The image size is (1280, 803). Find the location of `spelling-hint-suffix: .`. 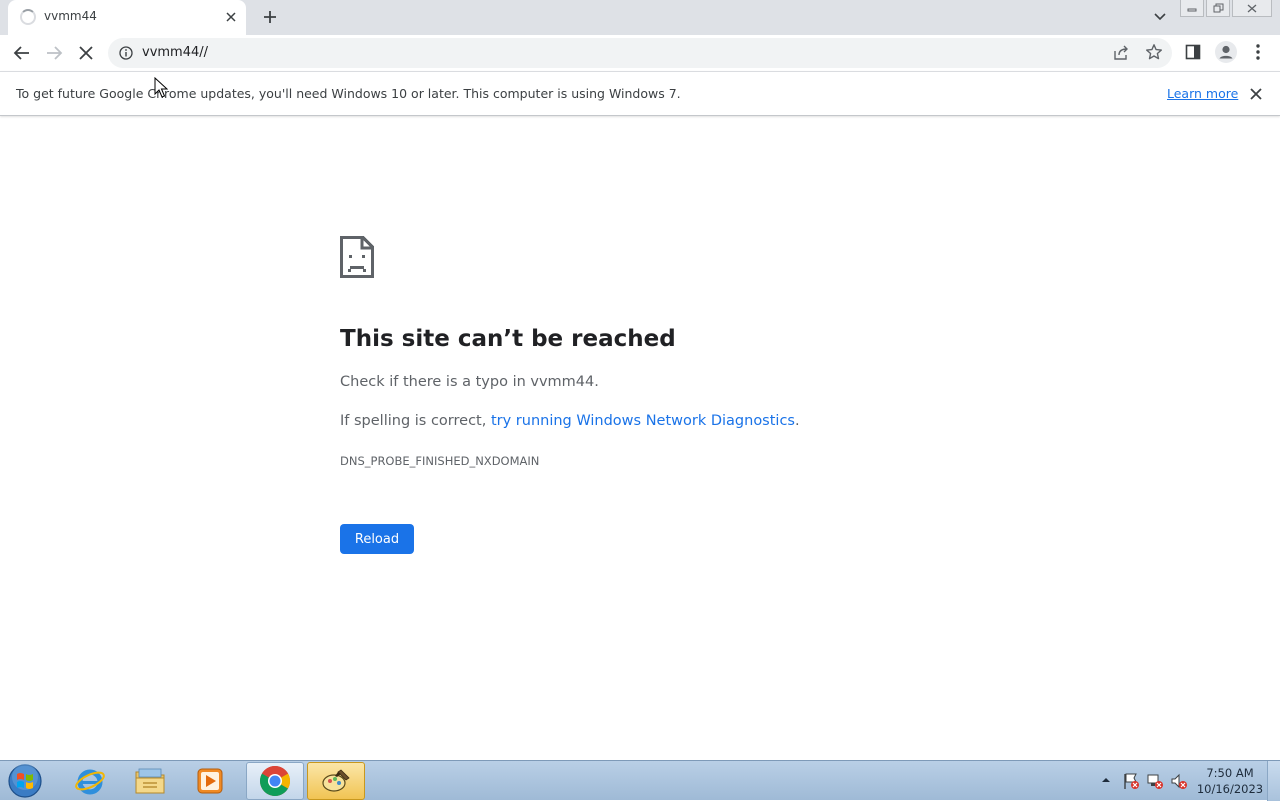

spelling-hint-suffix: . is located at coordinates (797, 421).